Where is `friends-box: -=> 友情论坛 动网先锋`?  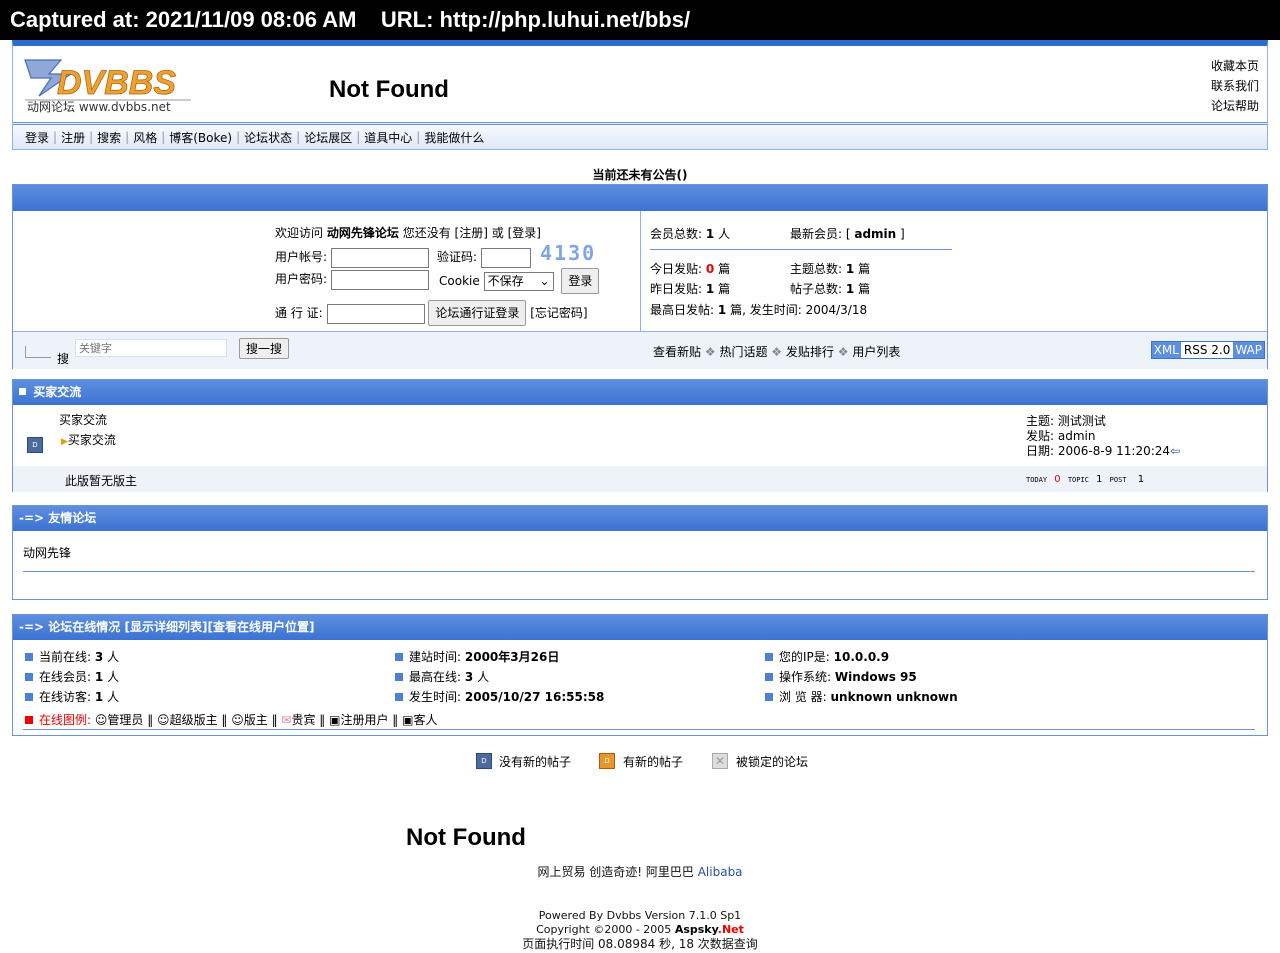 friends-box: -=> 友情论坛 动网先锋 is located at coordinates (640, 552).